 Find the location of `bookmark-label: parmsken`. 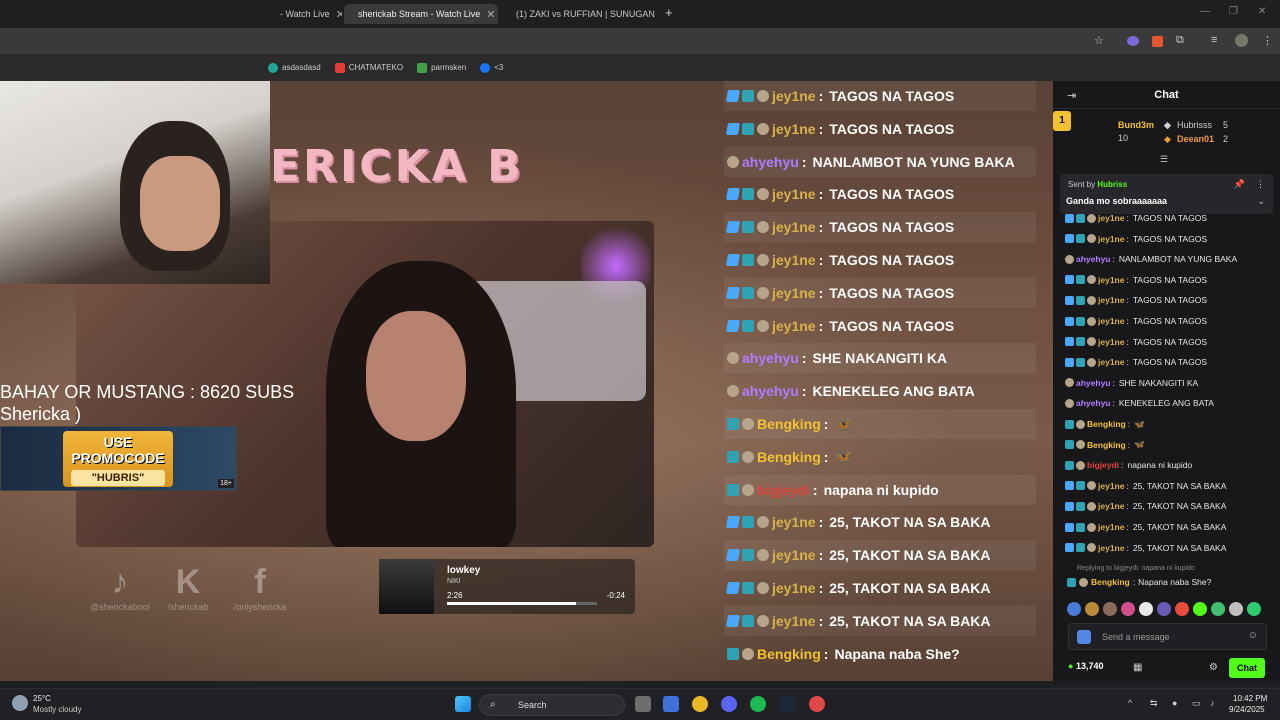

bookmark-label: parmsken is located at coordinates (449, 67).